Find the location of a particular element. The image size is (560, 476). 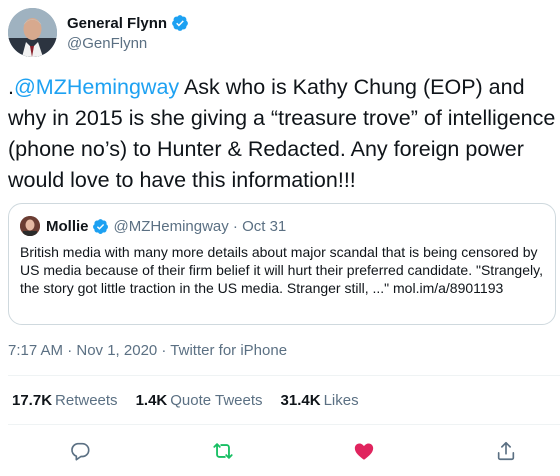

retweets-count: 17.7K is located at coordinates (32, 400).